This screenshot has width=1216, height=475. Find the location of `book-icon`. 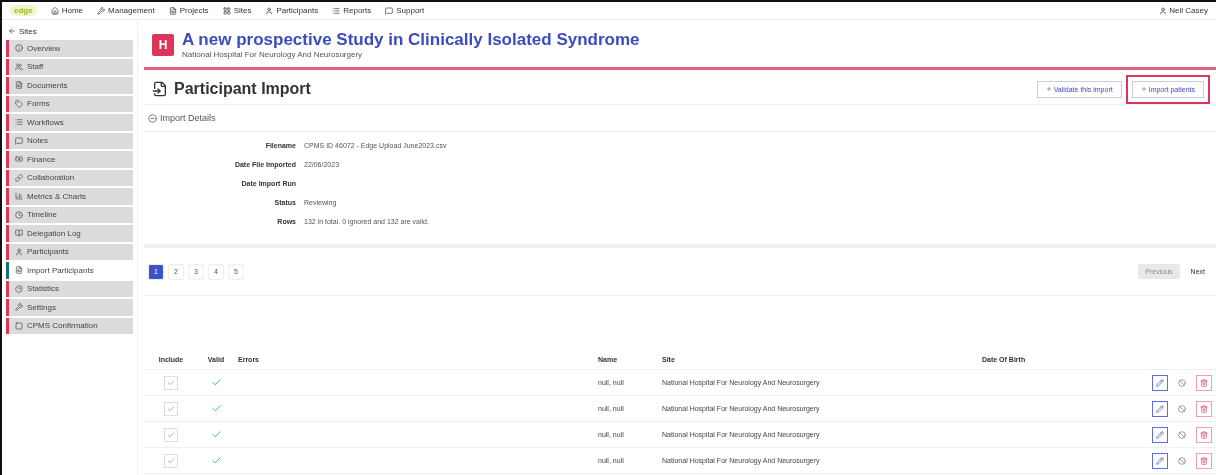

book-icon is located at coordinates (19, 233).